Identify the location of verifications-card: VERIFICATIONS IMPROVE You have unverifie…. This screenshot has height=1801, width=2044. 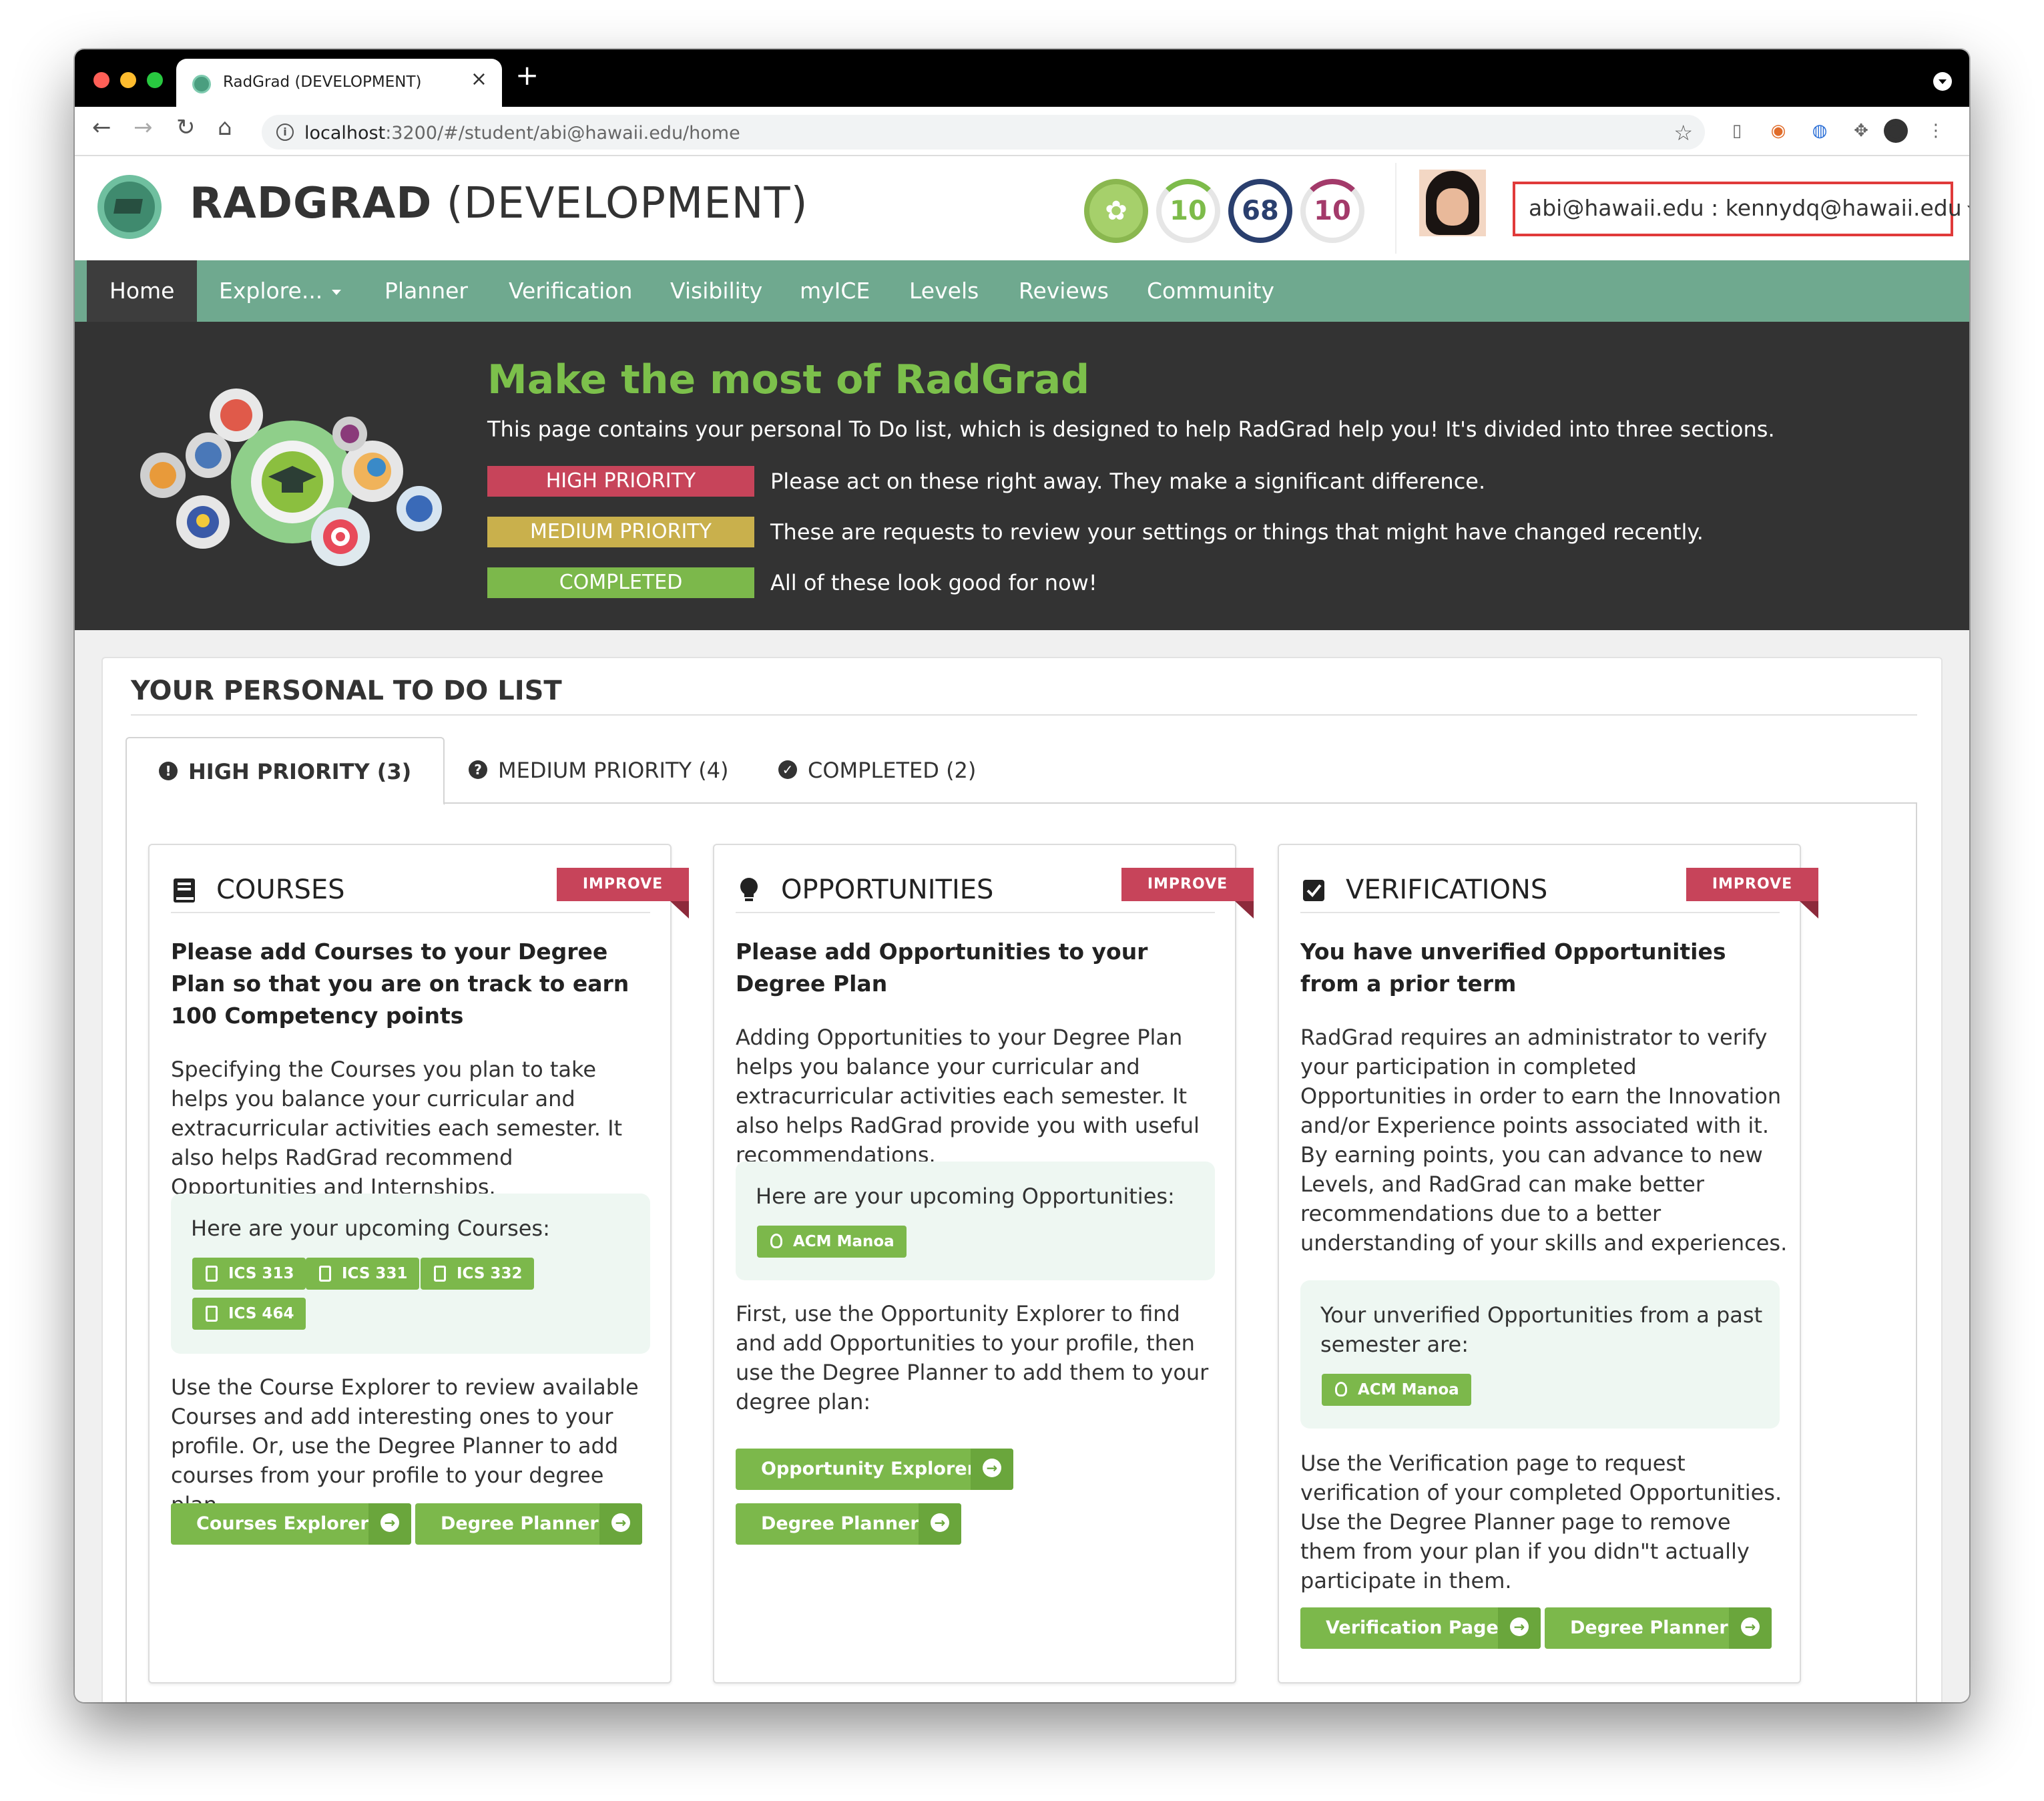
(1548, 1264).